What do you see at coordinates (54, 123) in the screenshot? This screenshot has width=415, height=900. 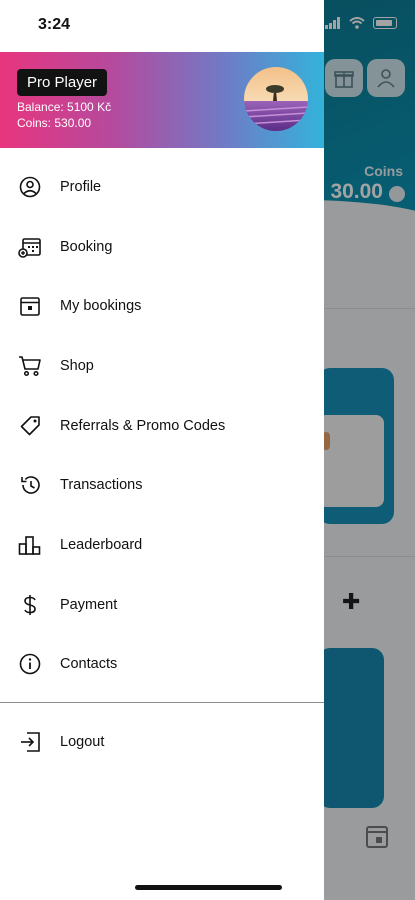 I see `coins-text: Coins: 530.00` at bounding box center [54, 123].